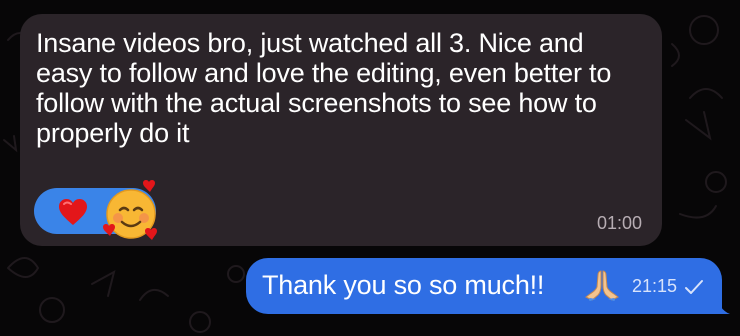  Describe the element at coordinates (655, 286) in the screenshot. I see `outgoing-message-time: 21:15` at that location.